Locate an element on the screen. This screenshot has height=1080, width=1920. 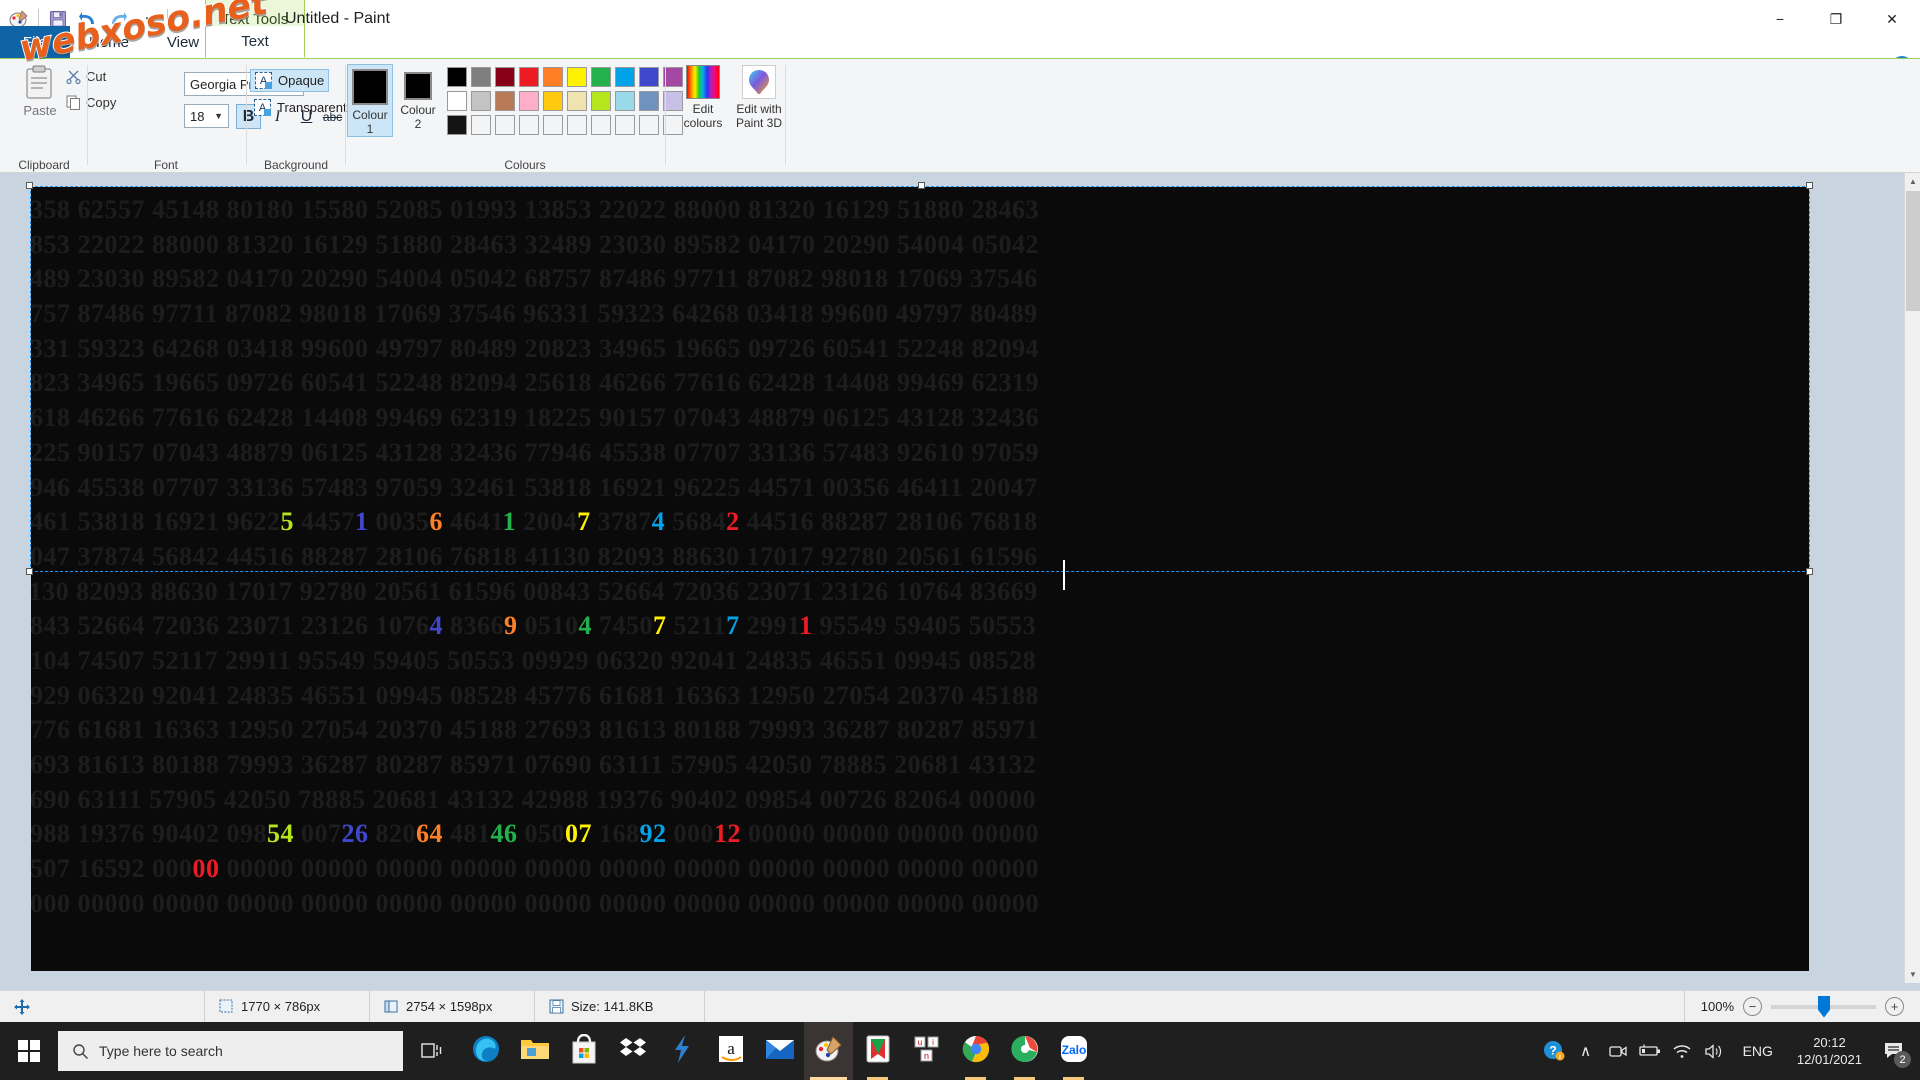
palette-swatch-r2-c7 is located at coordinates (601, 101).